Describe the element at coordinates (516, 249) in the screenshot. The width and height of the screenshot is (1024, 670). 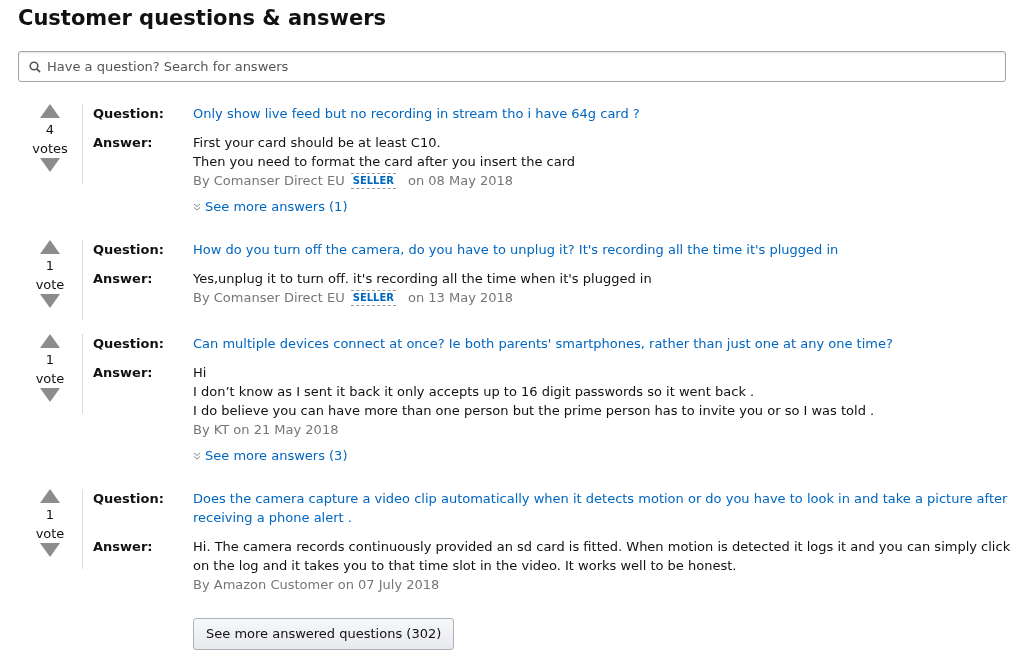
I see `question-link: How do you turn off the camera, do you have to unplug it? It's recording all the time it's plugged in` at that location.